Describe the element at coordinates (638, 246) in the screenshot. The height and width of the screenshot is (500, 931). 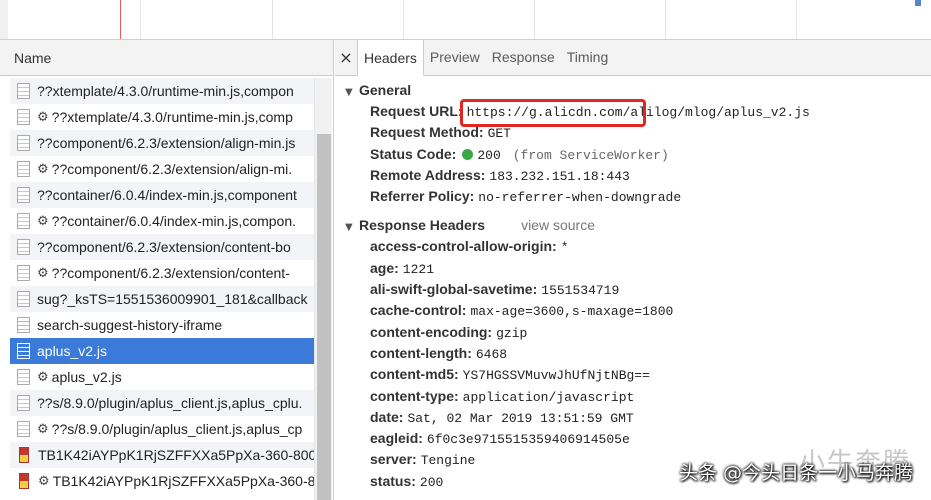
I see `response-header-row: access-control-allow-origin: *` at that location.